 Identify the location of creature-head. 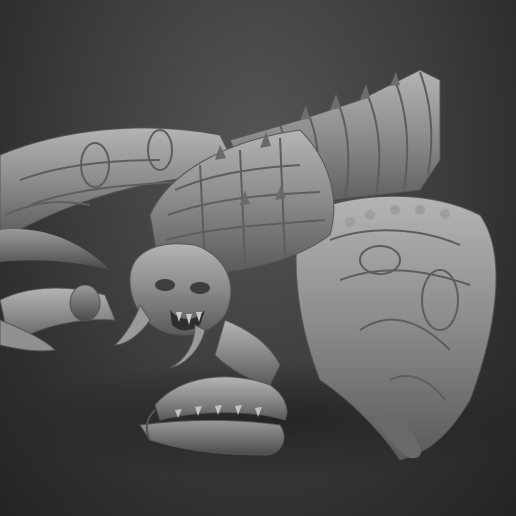
(172, 306).